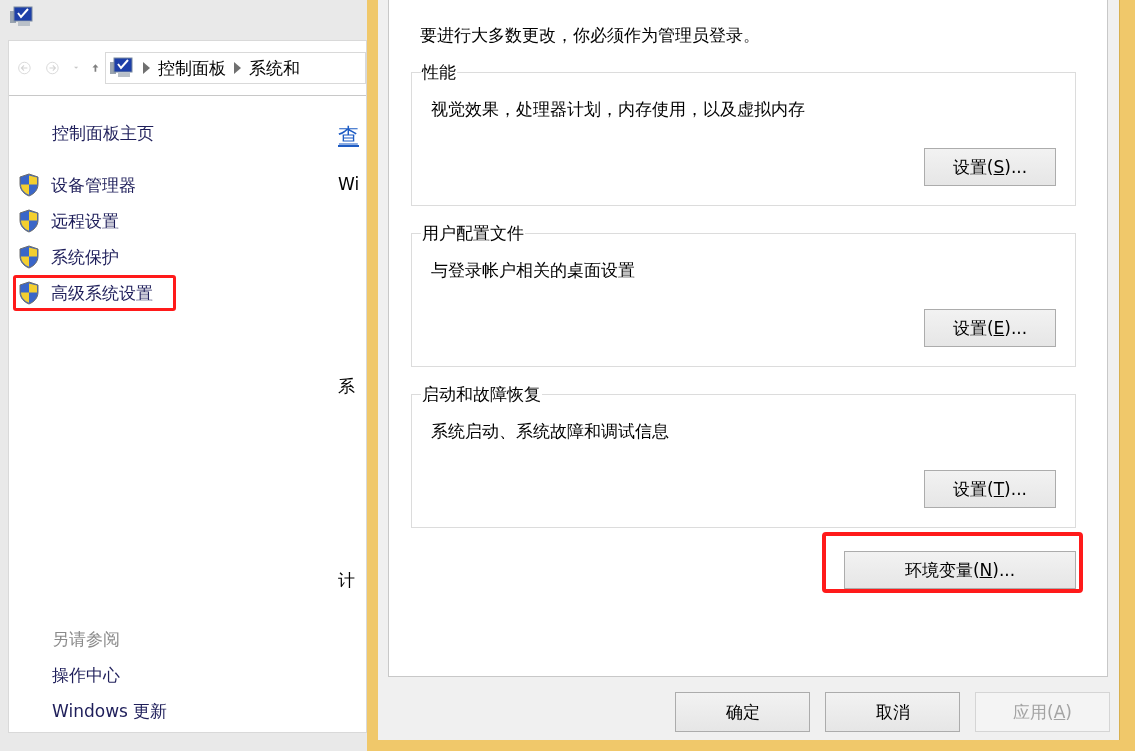 Image resolution: width=1135 pixels, height=751 pixels. I want to click on sidebar-task: 系统保护, so click(94, 257).